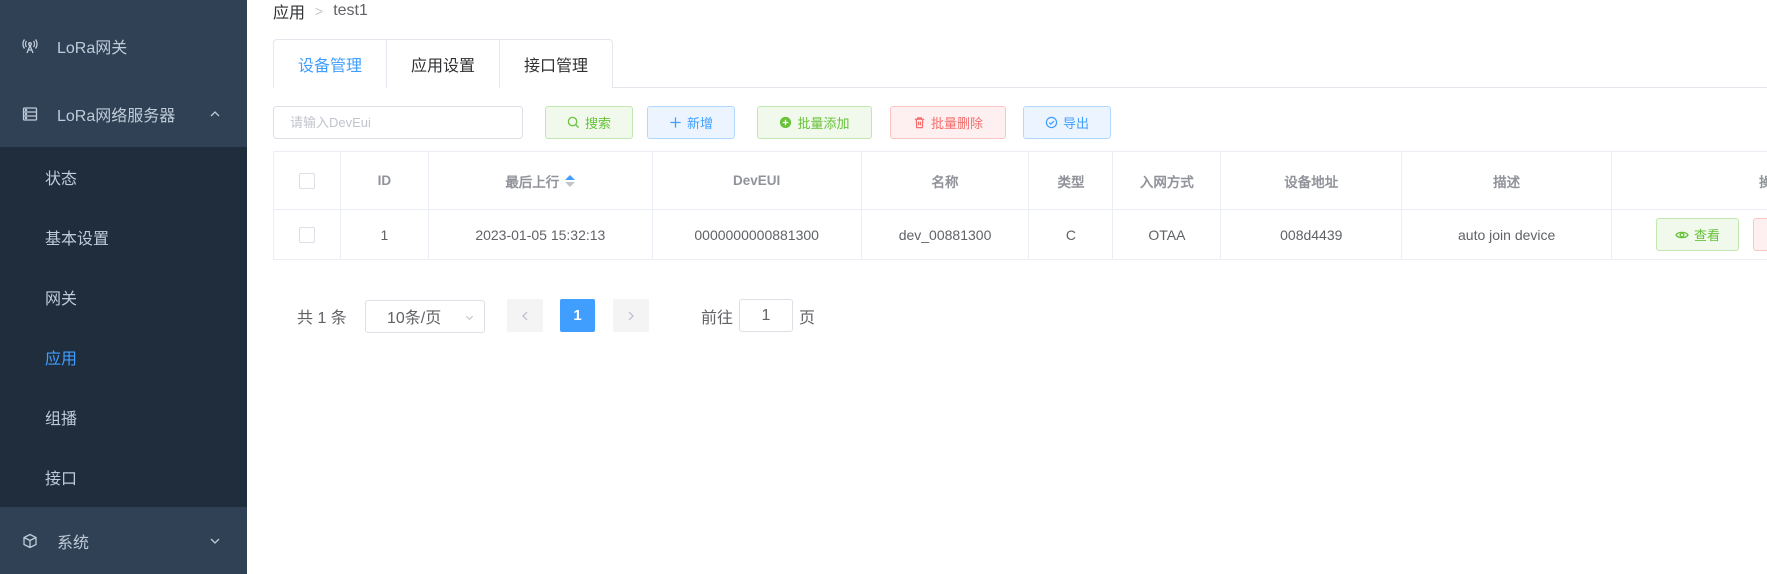  I want to click on tab-device-management: 设备管理, so click(330, 64).